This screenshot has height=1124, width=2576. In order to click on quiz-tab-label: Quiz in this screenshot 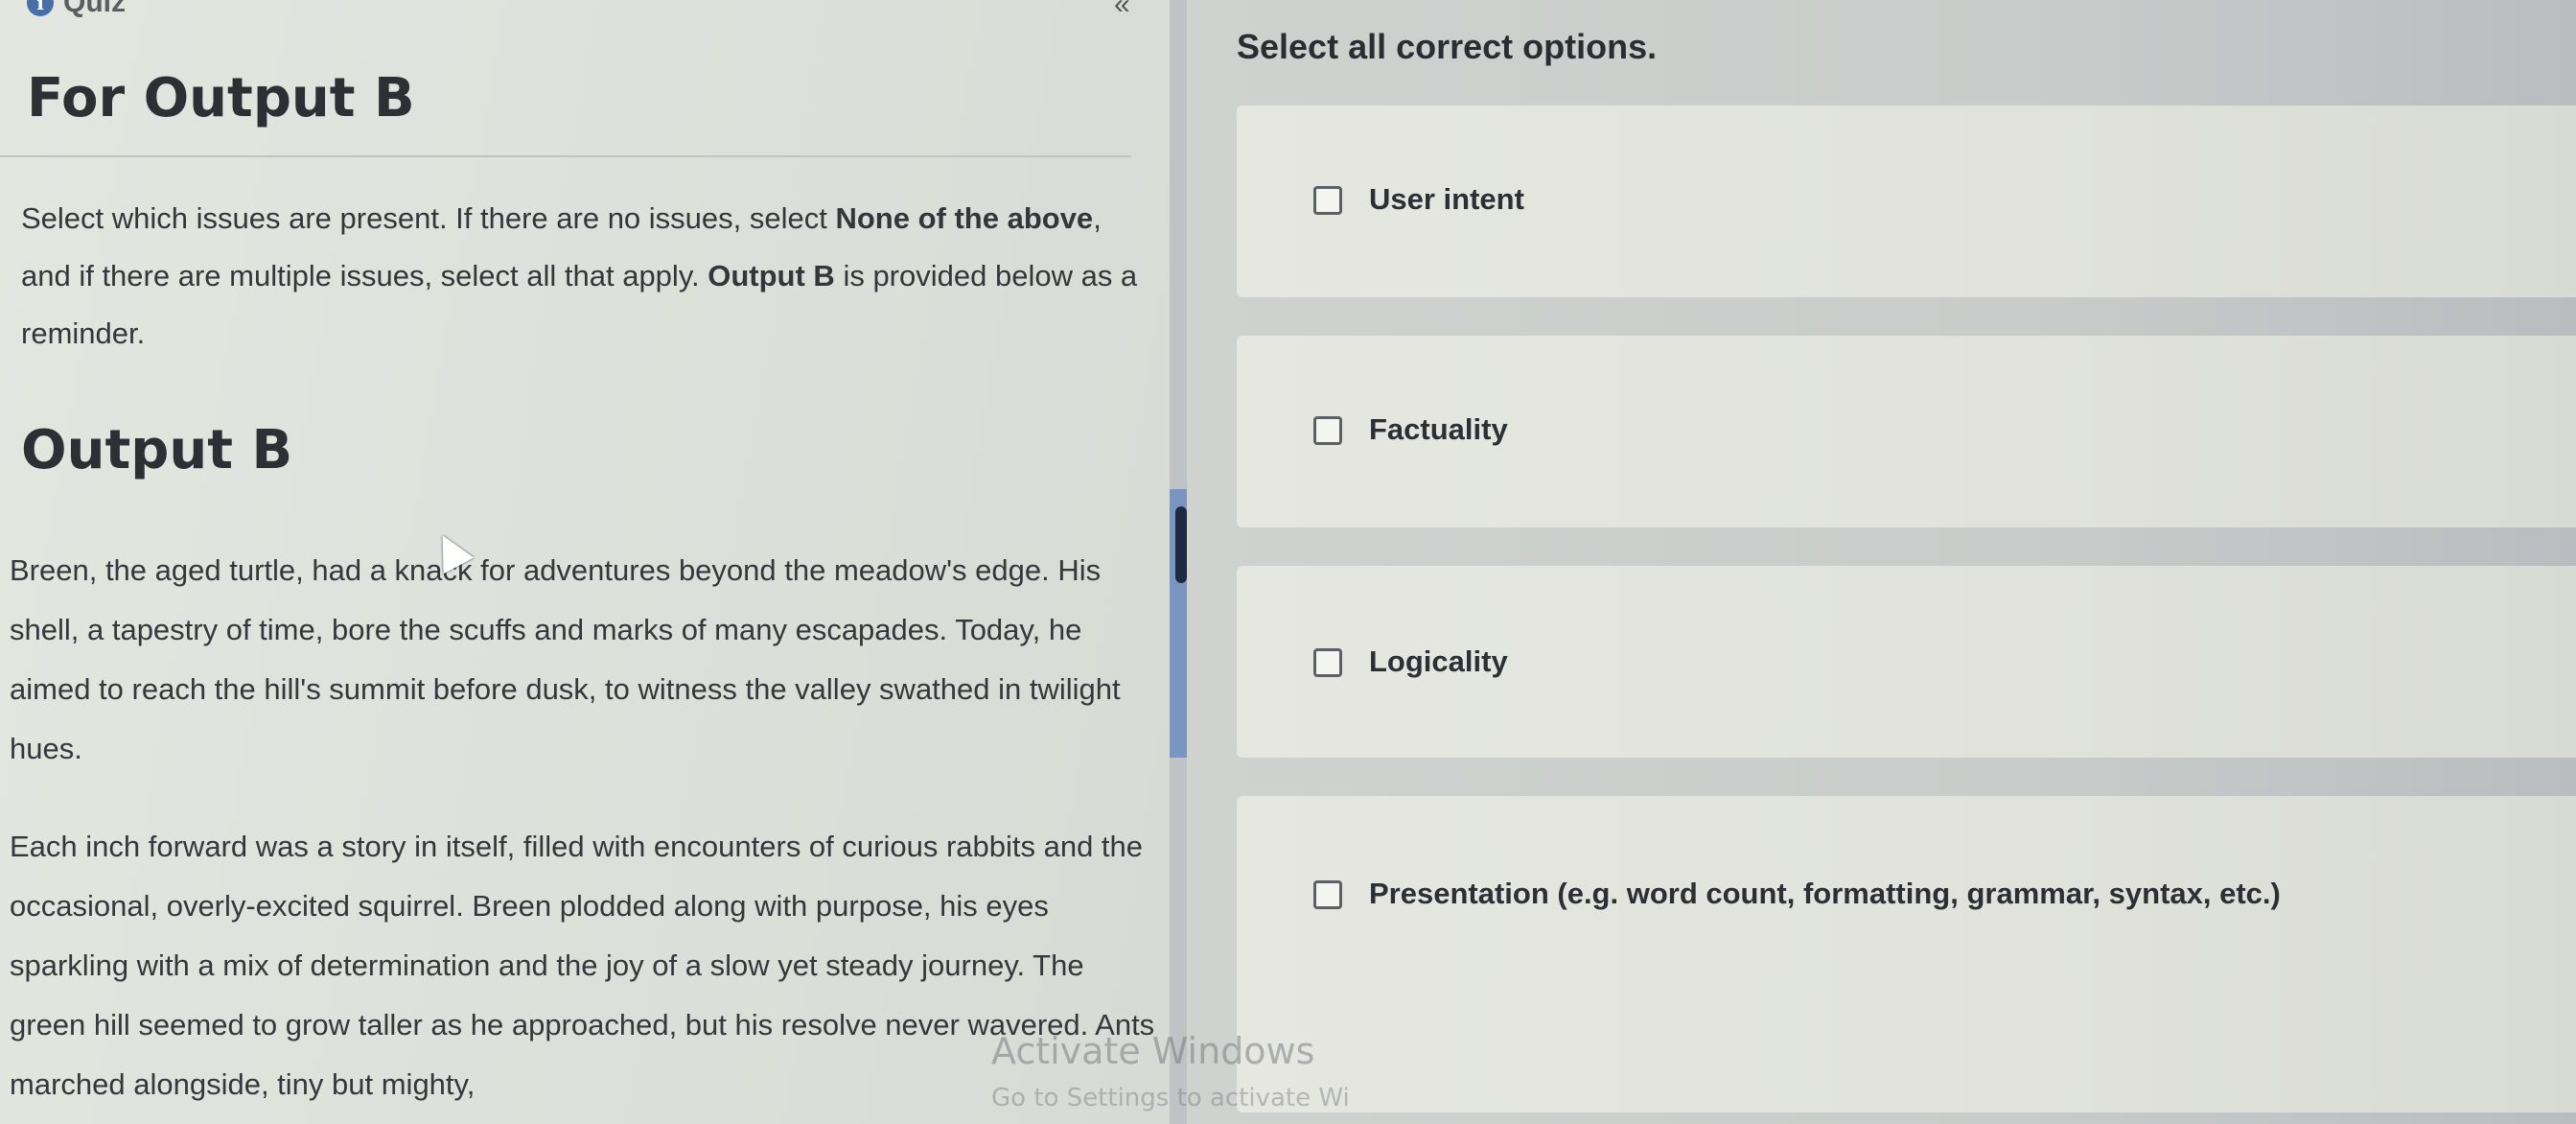, I will do `click(94, 9)`.